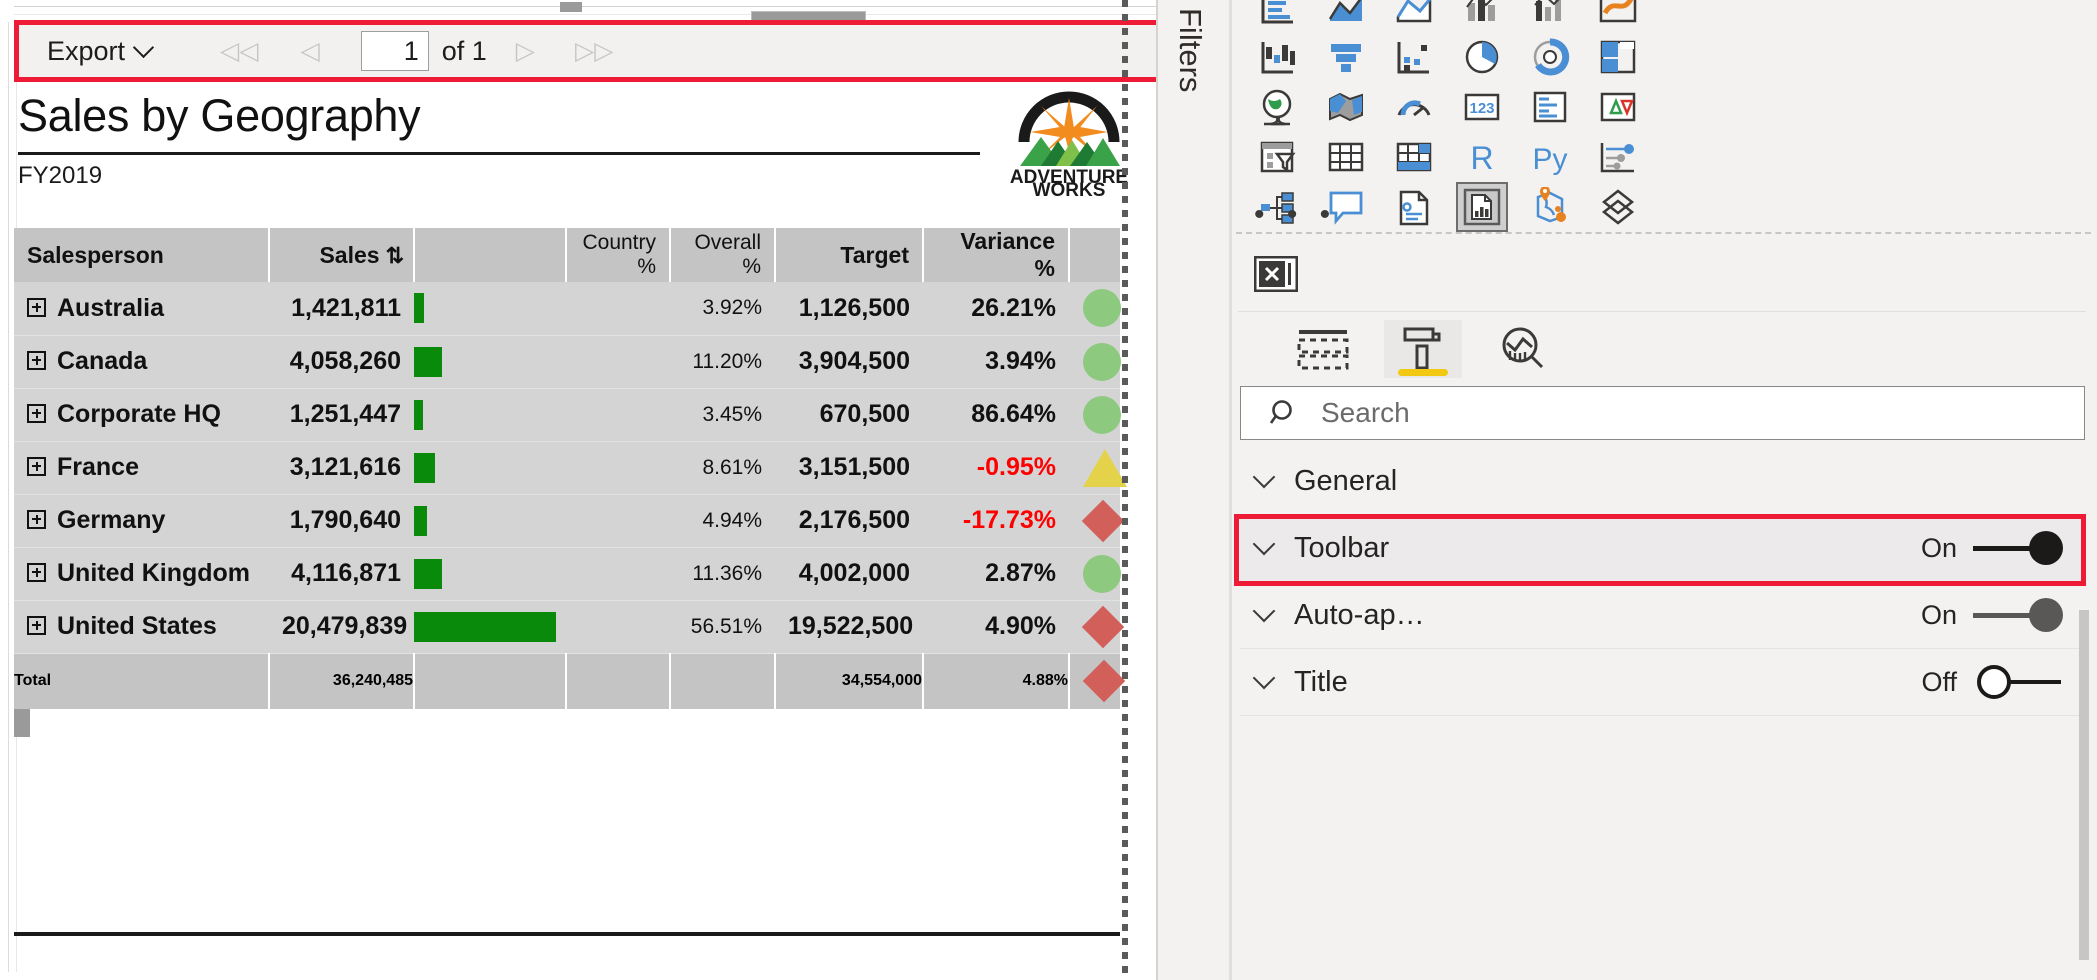  Describe the element at coordinates (239, 51) in the screenshot. I see `first-page-button: ◁◁` at that location.